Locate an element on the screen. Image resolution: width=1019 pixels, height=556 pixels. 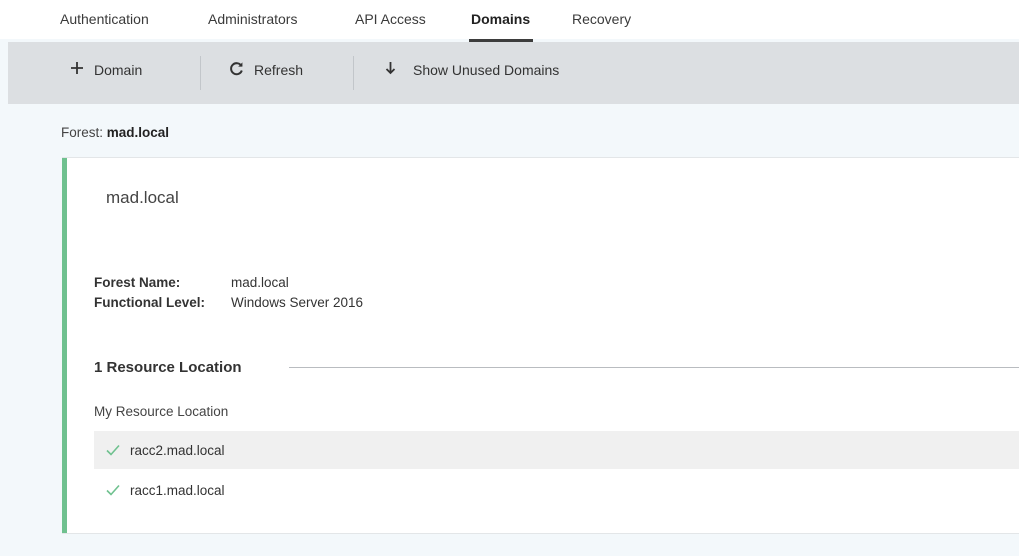
connector-name: racc2.mad.local is located at coordinates (177, 450).